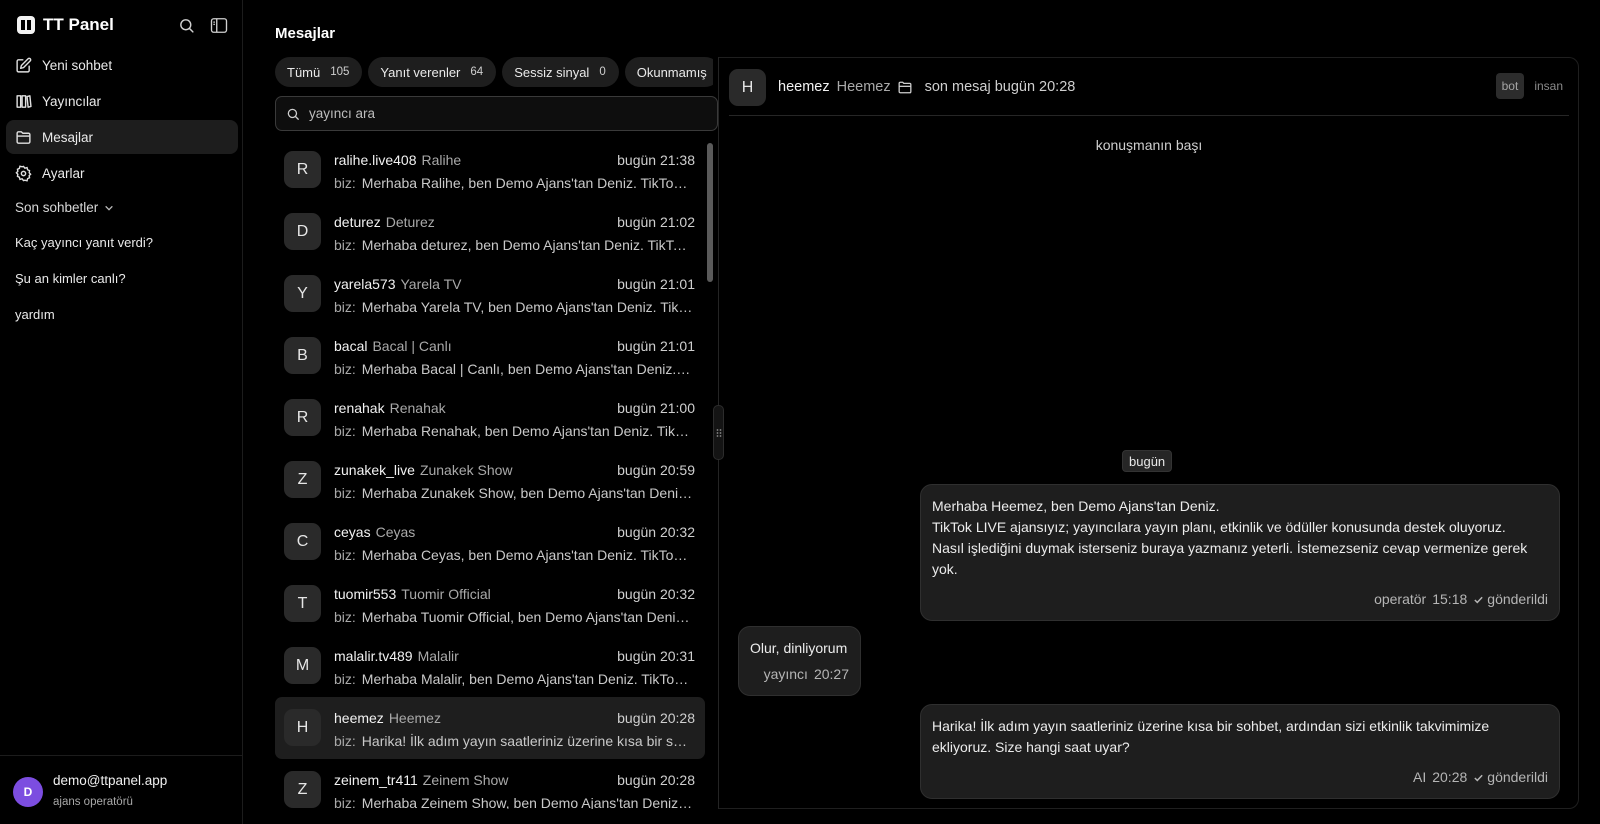 The image size is (1600, 824). I want to click on nav-item-settings: Ayarlar, so click(122, 173).